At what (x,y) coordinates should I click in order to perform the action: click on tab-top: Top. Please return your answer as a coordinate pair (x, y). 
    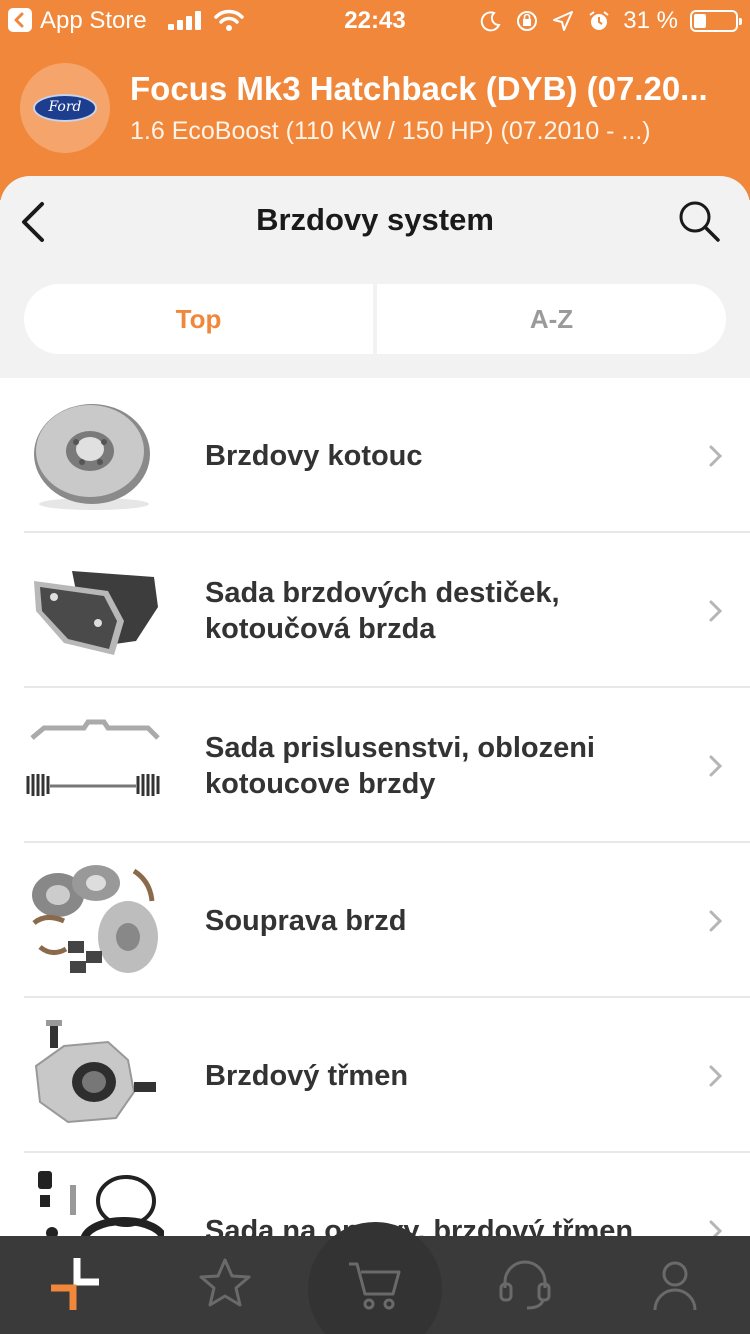
    Looking at the image, I should click on (198, 319).